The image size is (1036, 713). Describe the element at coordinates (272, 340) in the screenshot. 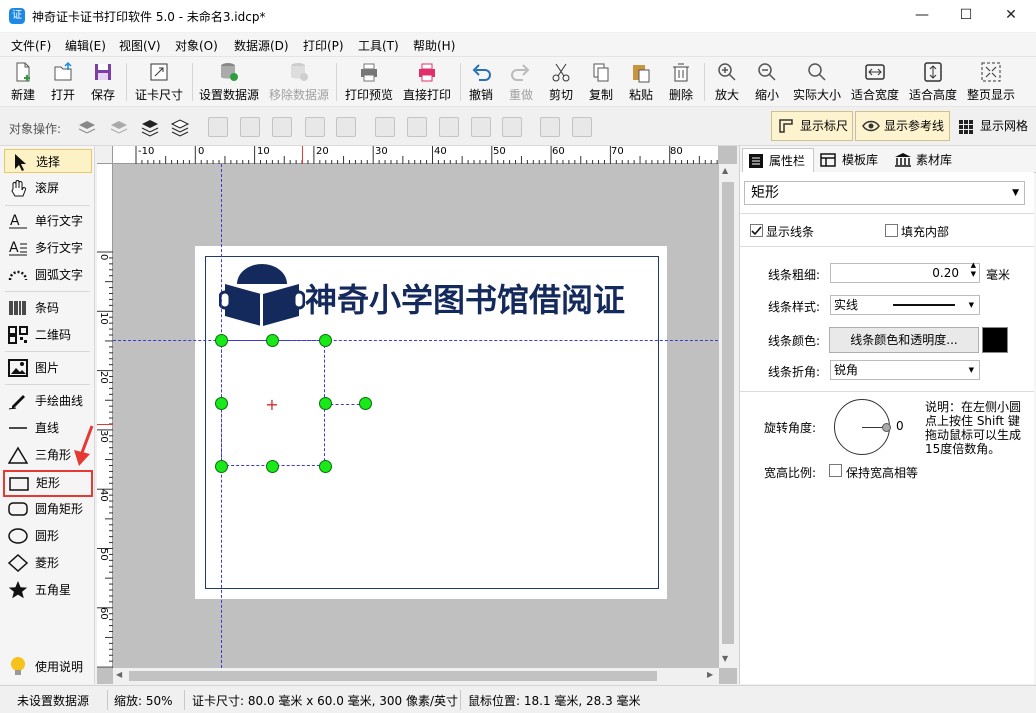

I see `resize-handle-n` at that location.